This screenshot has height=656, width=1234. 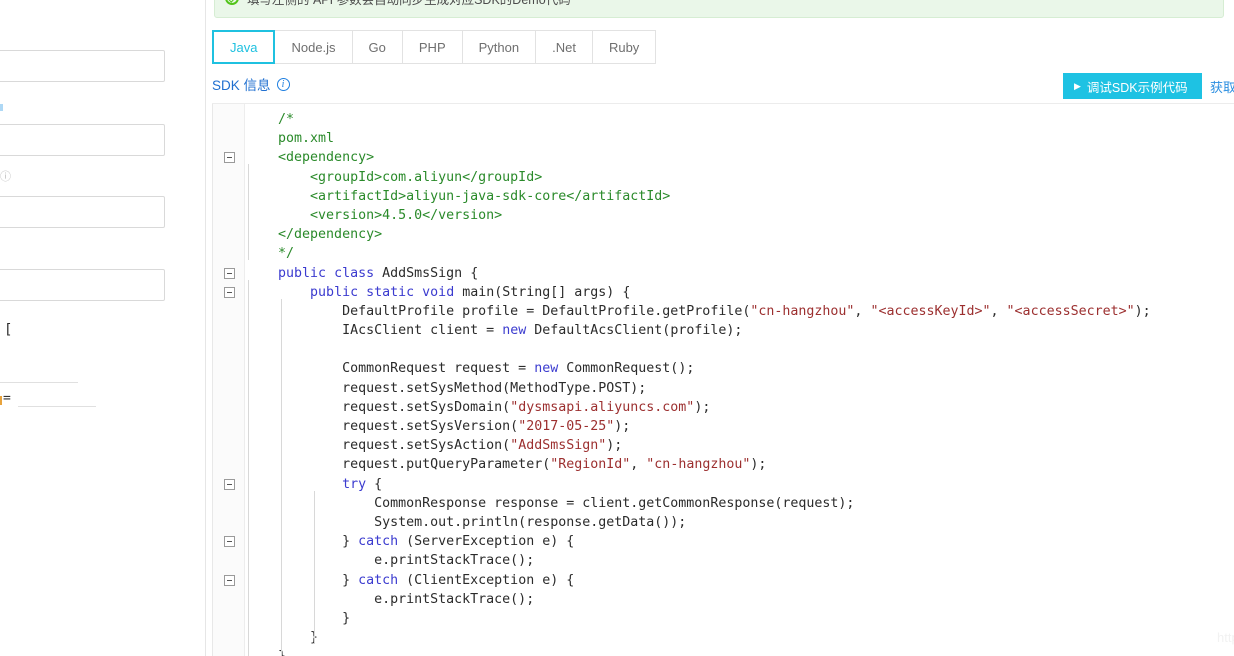 I want to click on code-token: try, so click(x=354, y=484).